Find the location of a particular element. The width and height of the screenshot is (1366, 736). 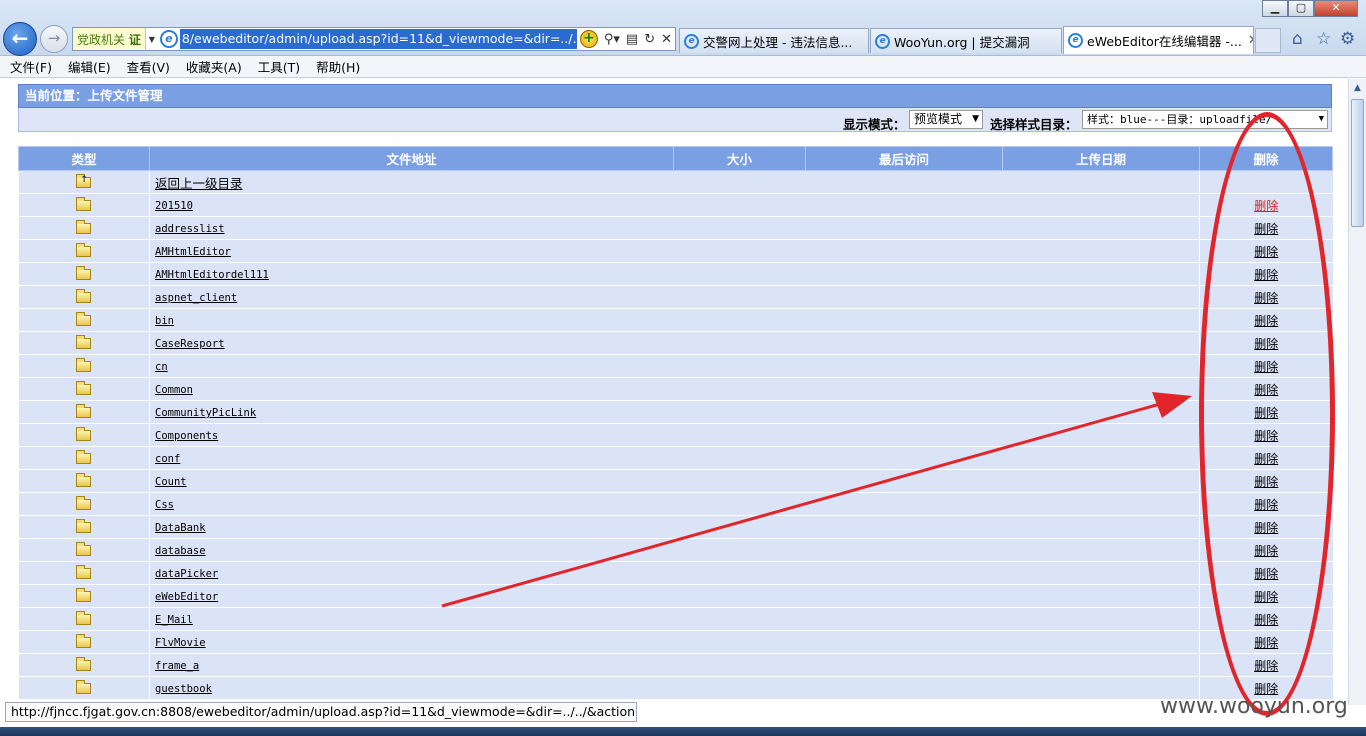

gear-icon: ⚙ is located at coordinates (1347, 39).